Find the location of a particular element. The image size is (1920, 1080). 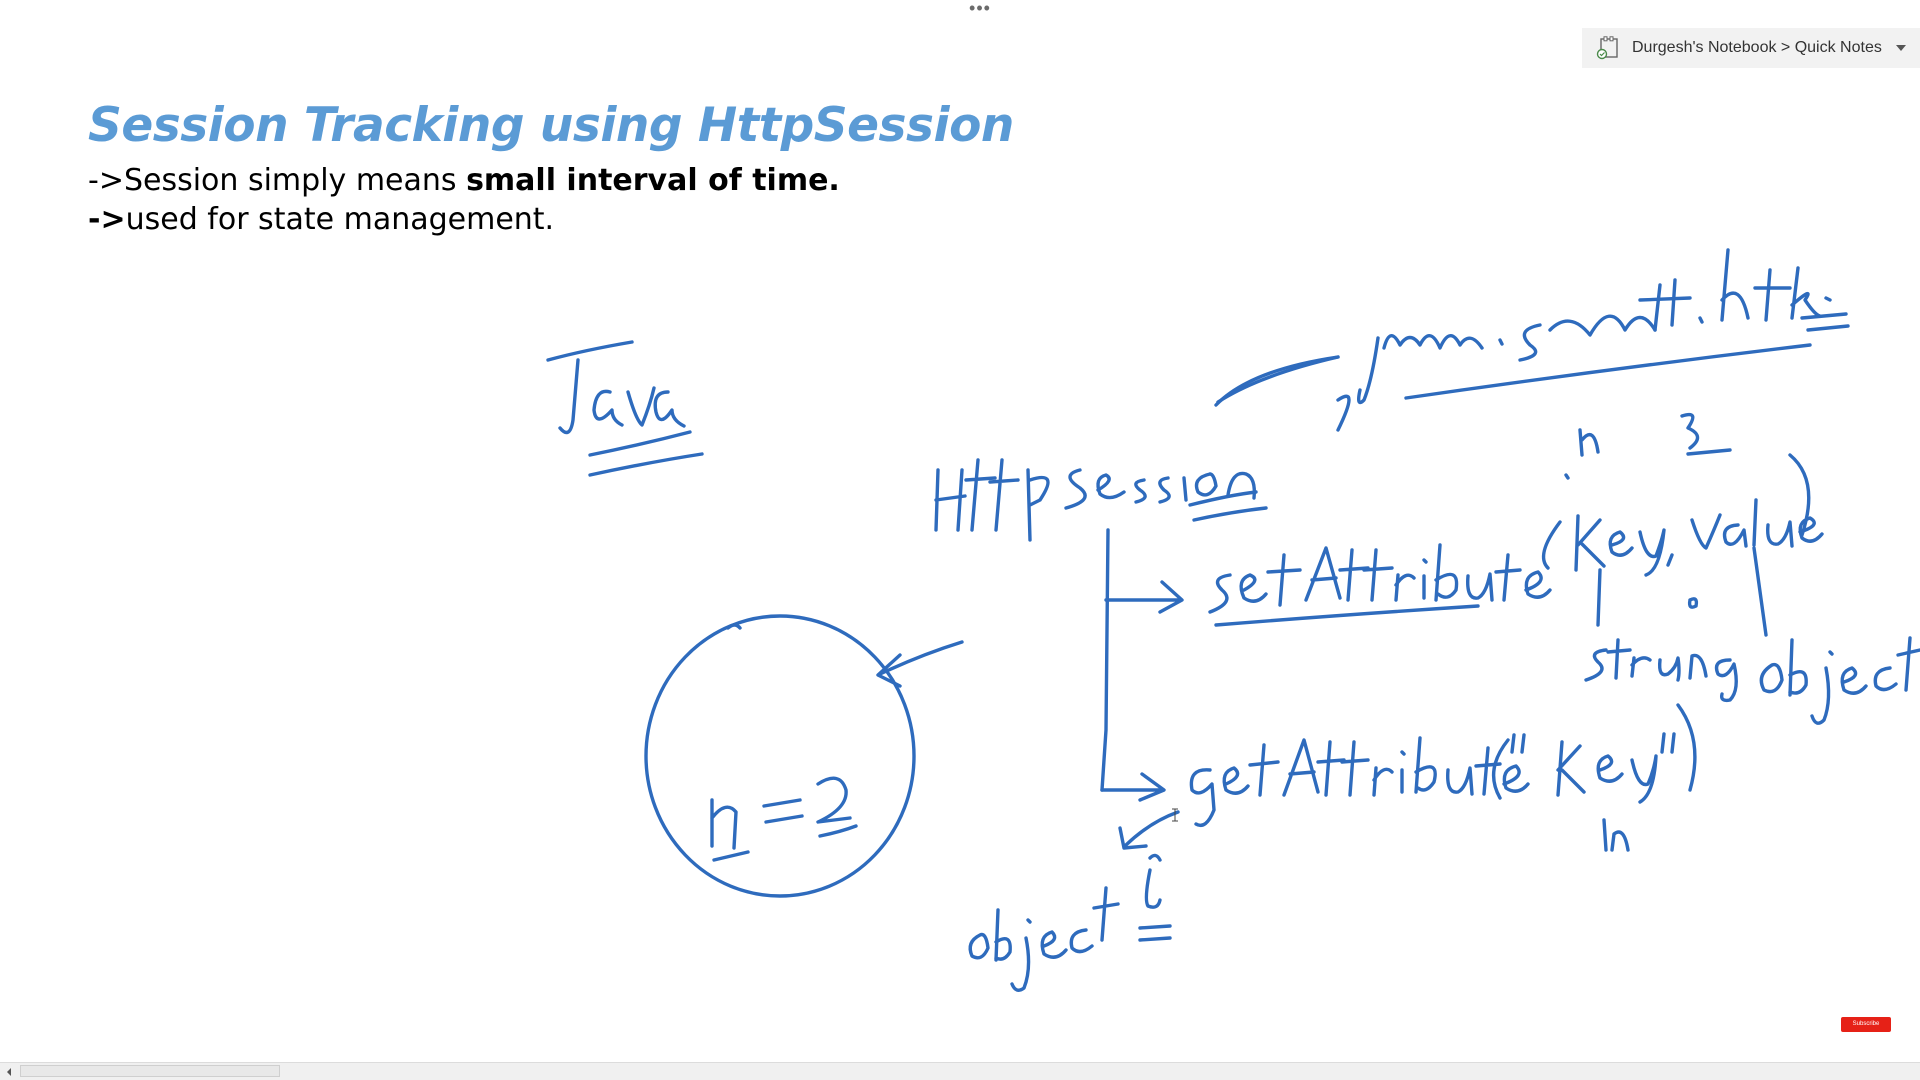

scroll-left-arrow-icon is located at coordinates (9, 1071).